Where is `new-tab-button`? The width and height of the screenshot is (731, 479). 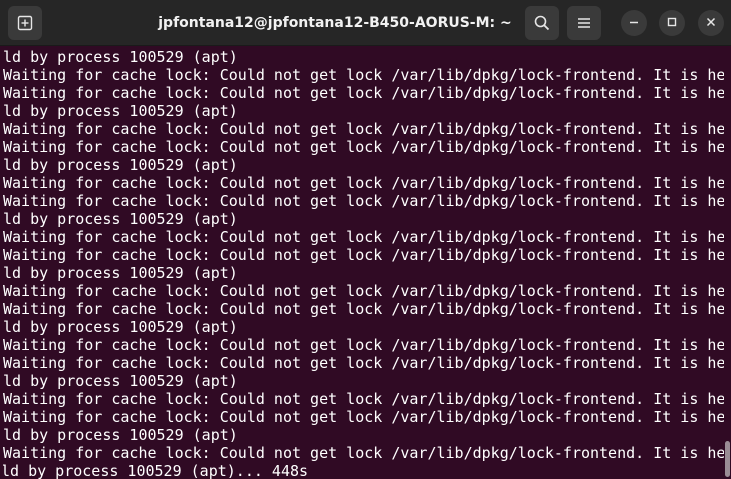
new-tab-button is located at coordinates (25, 23).